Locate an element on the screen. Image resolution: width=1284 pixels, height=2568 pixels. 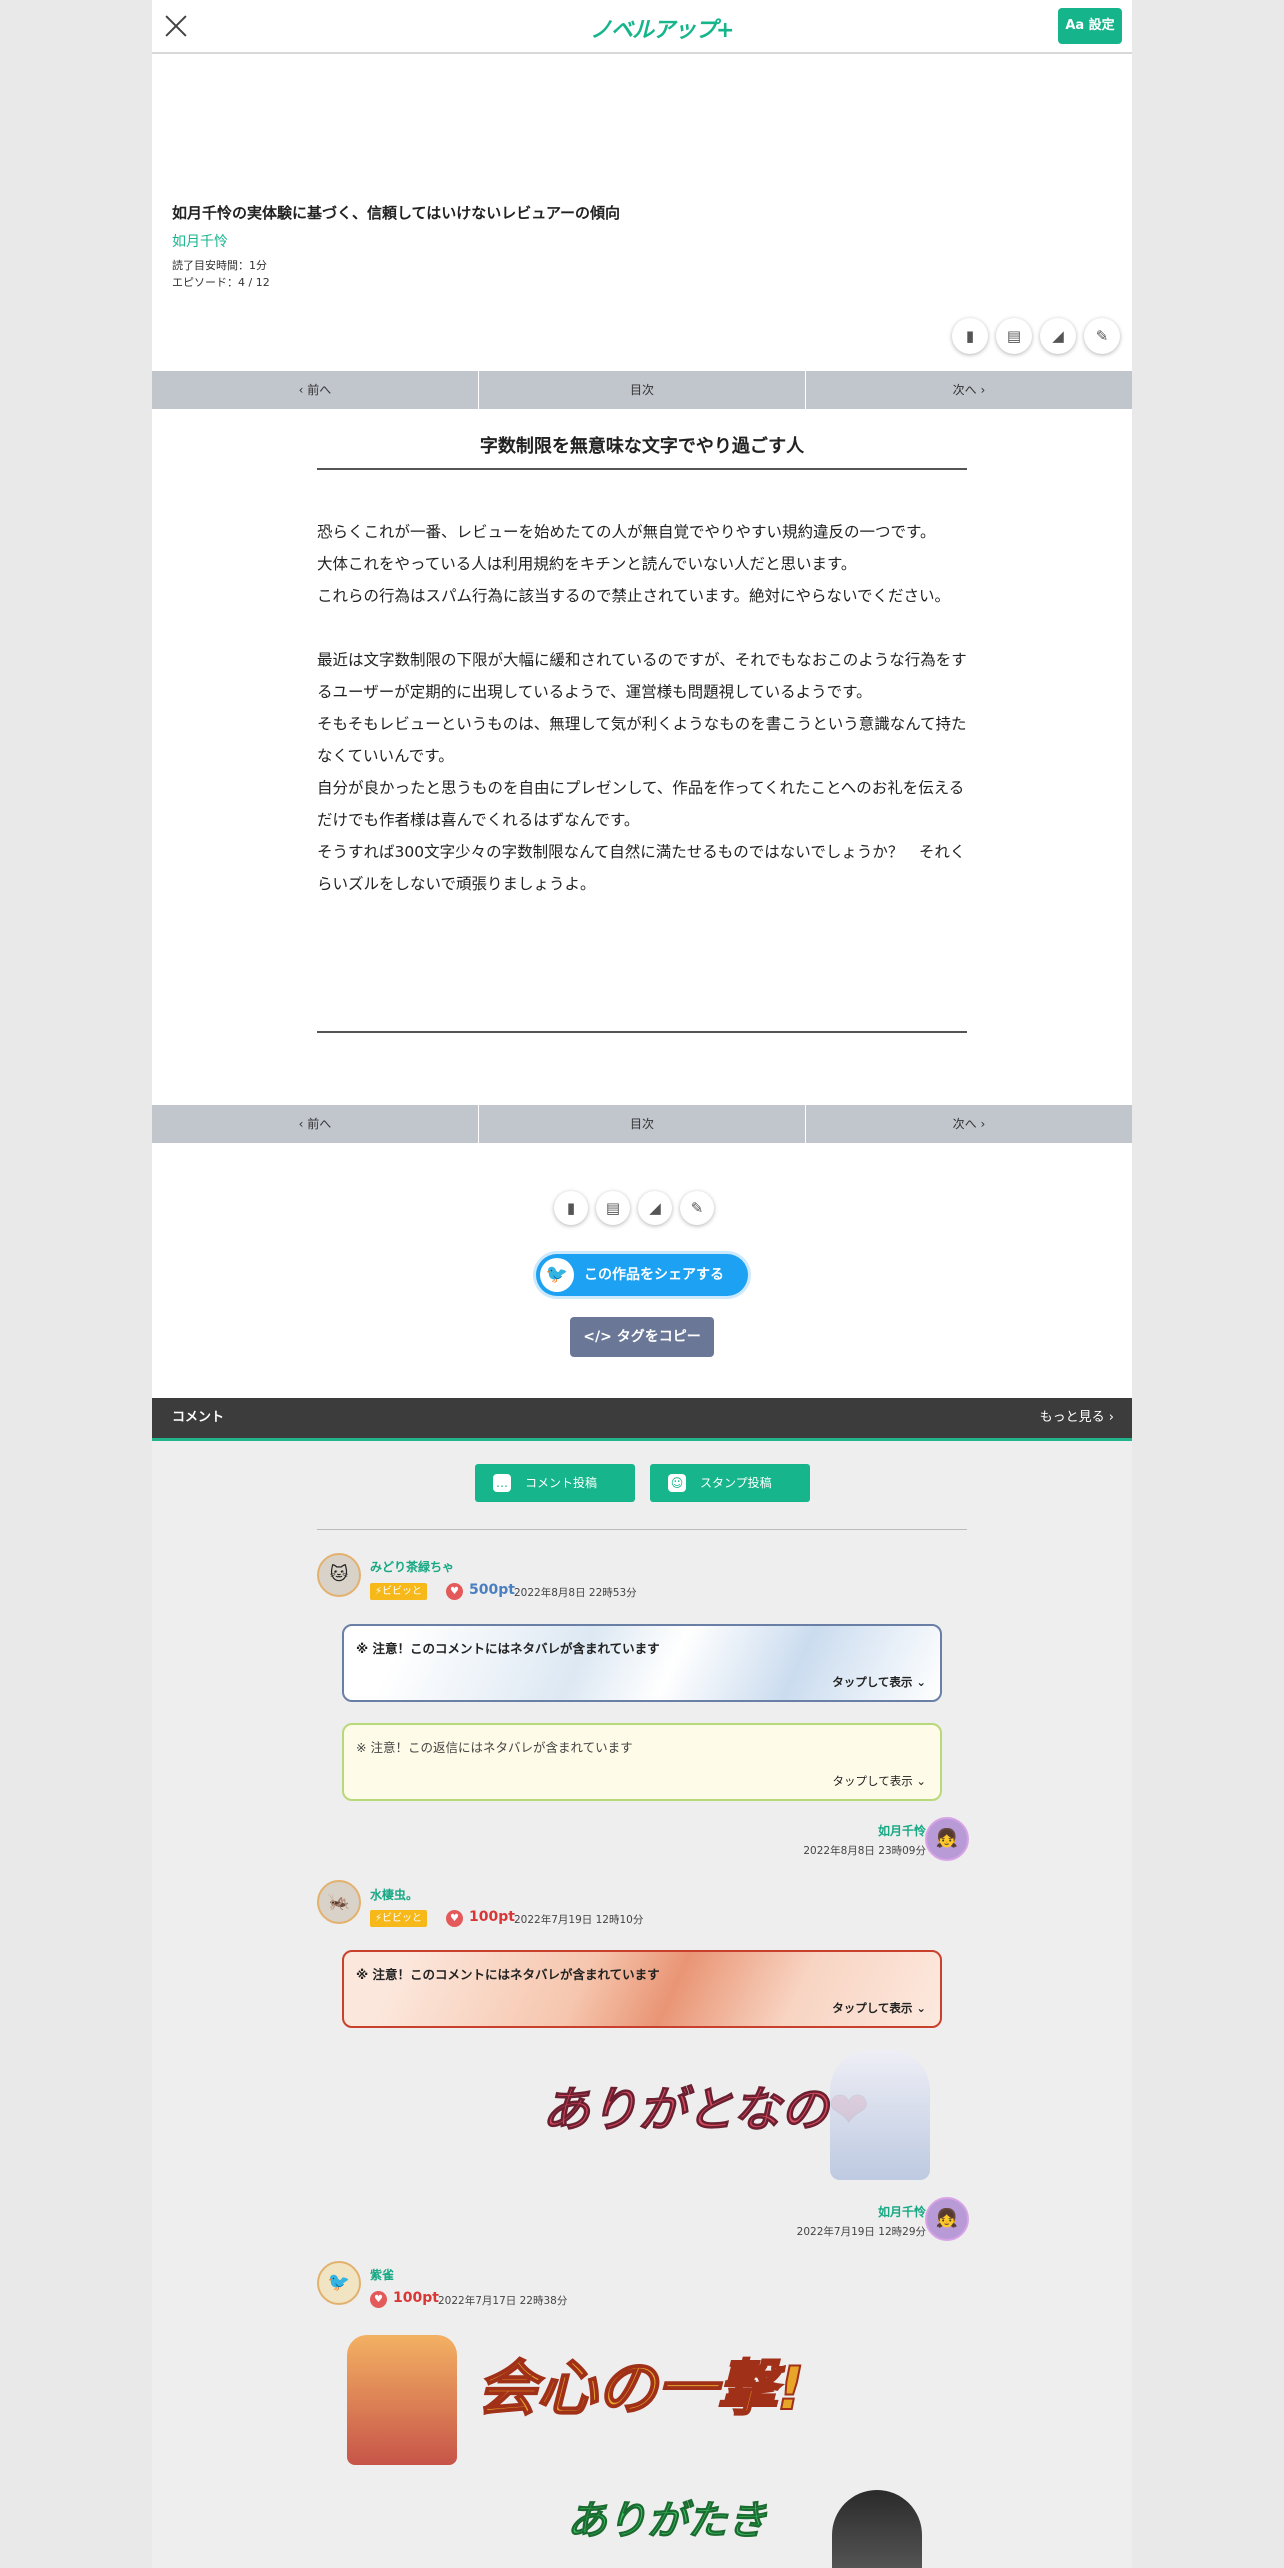
avatar: 🐱 is located at coordinates (339, 1575).